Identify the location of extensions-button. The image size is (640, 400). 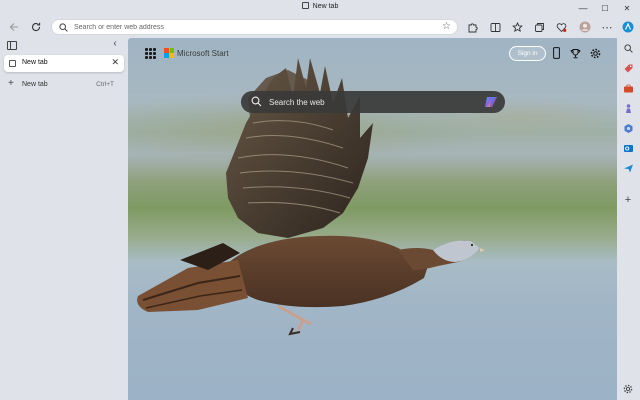
(472, 27).